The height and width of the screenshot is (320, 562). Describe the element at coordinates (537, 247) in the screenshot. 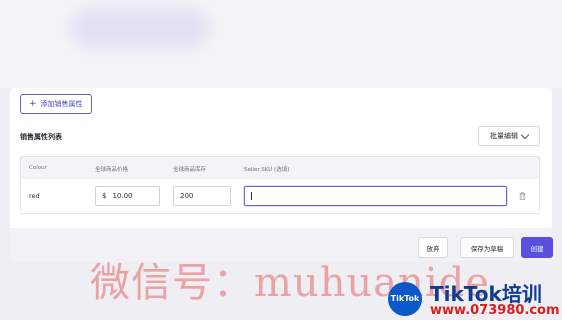

I see `create-button: 创建` at that location.